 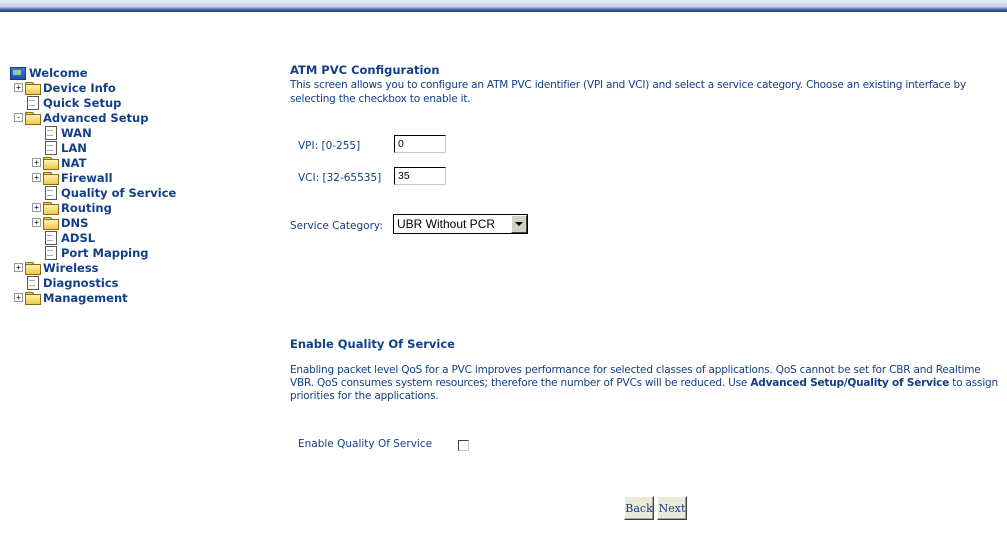 I want to click on nav-item-adsl: ADSL, so click(x=68, y=237).